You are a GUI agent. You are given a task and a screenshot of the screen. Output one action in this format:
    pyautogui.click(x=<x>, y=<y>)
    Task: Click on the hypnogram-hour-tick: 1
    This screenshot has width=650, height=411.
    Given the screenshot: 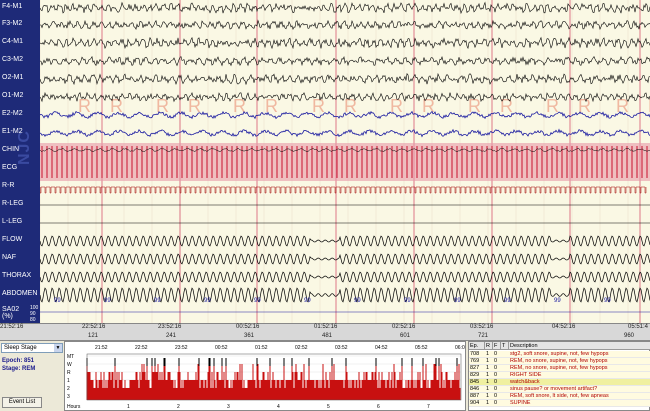 What is the action you would take?
    pyautogui.click(x=128, y=407)
    